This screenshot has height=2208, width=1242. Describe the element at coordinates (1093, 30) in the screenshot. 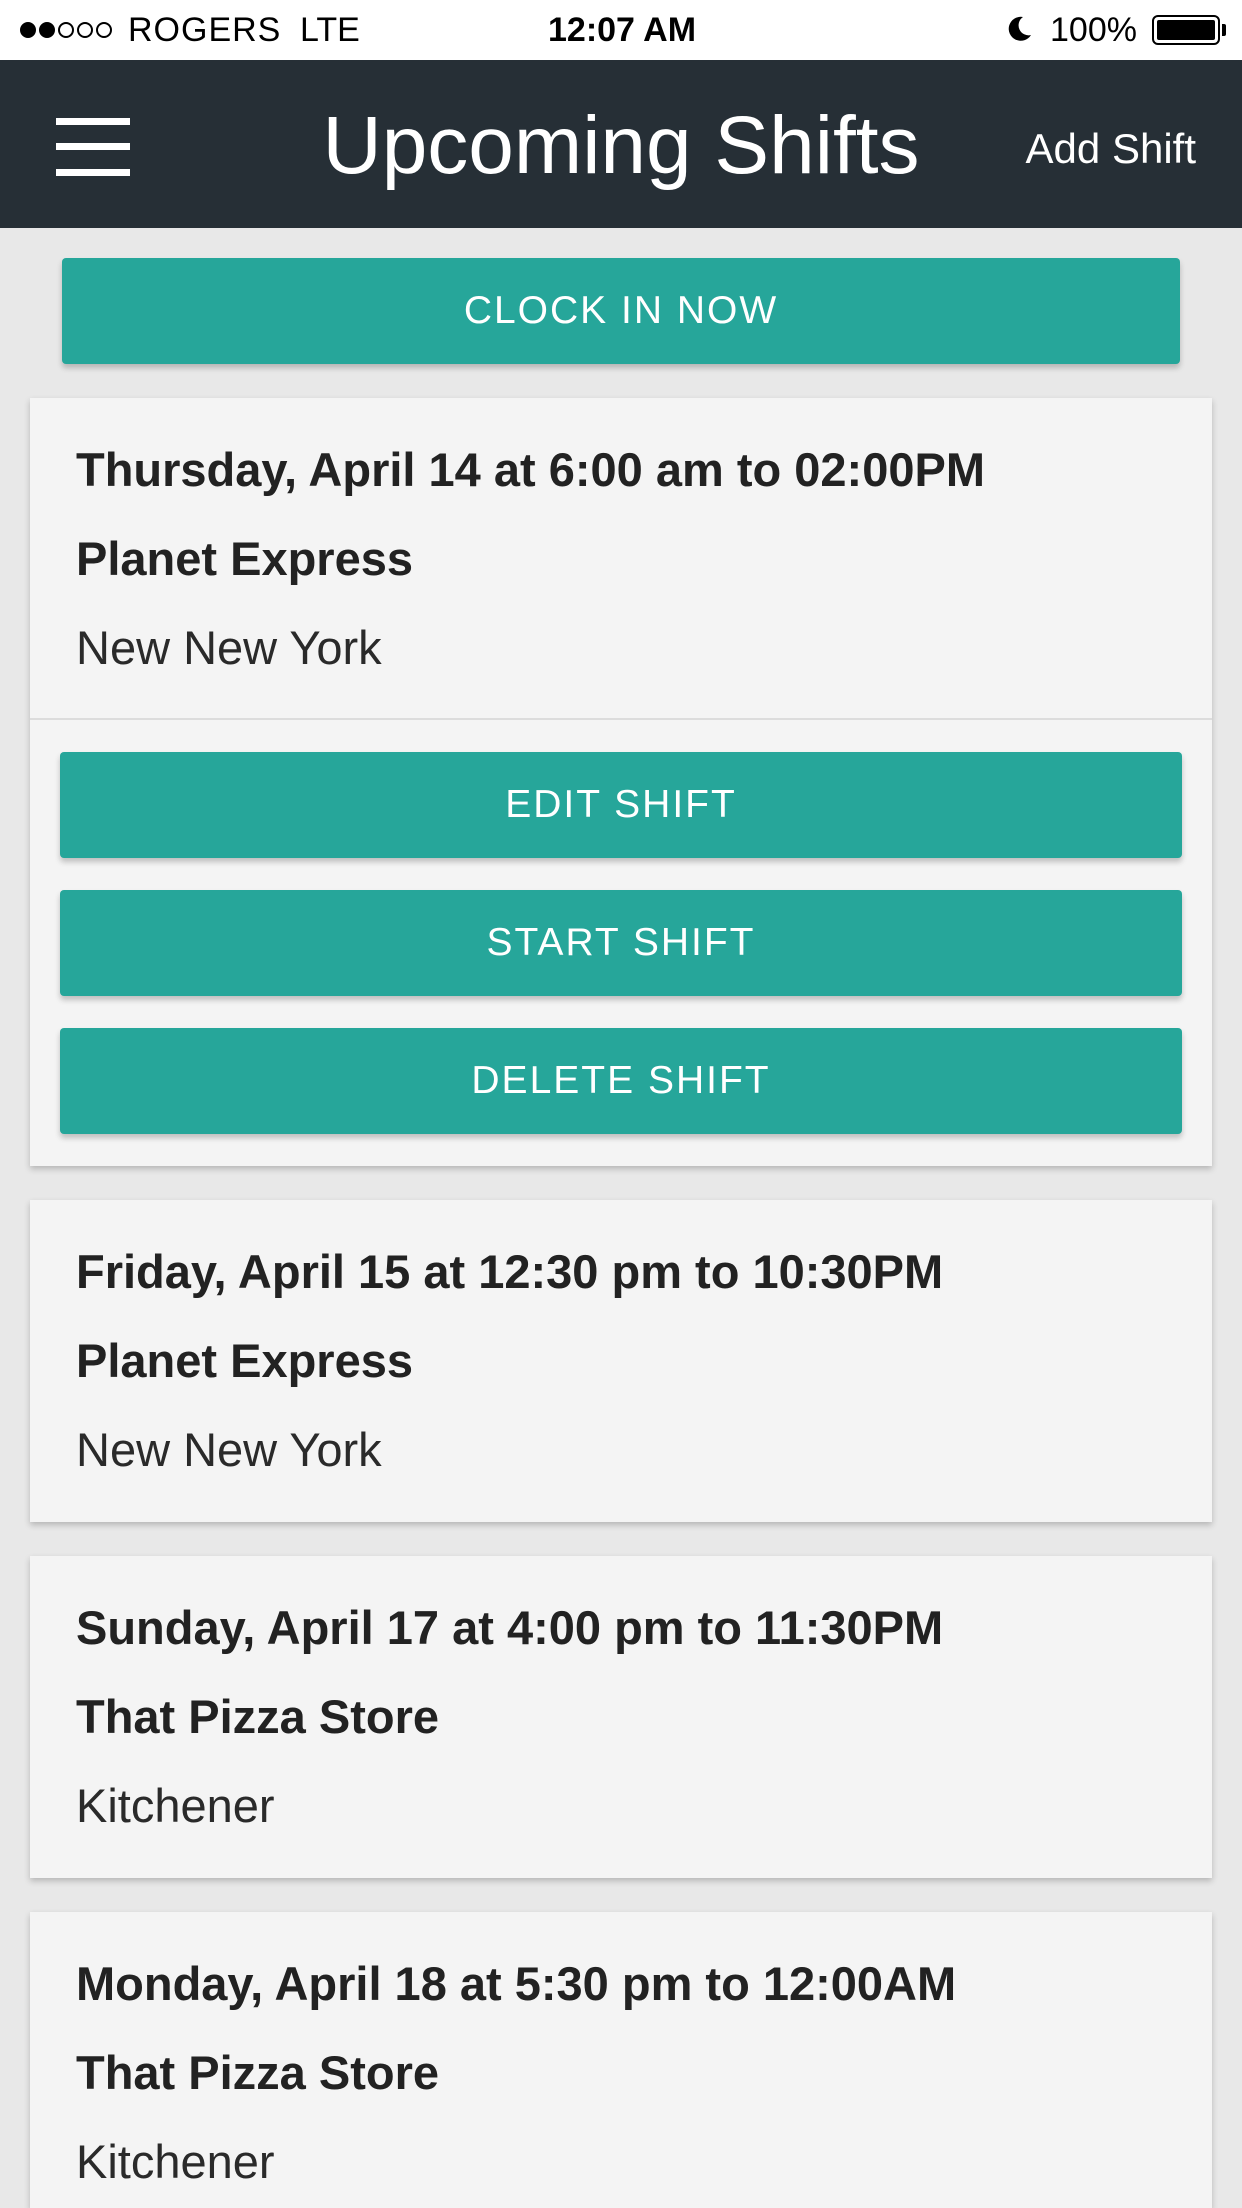

I see `battery-percent: 100%` at that location.